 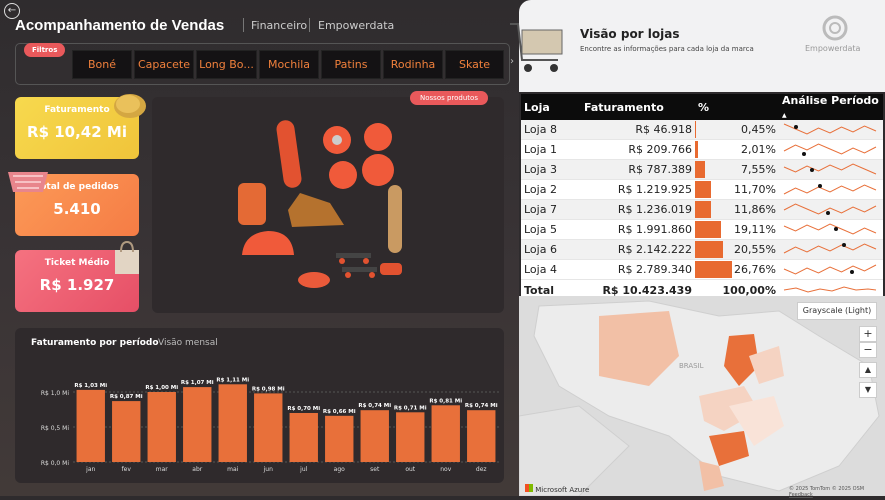 What do you see at coordinates (638, 107) in the screenshot?
I see `col-header-faturamento: Faturamento` at bounding box center [638, 107].